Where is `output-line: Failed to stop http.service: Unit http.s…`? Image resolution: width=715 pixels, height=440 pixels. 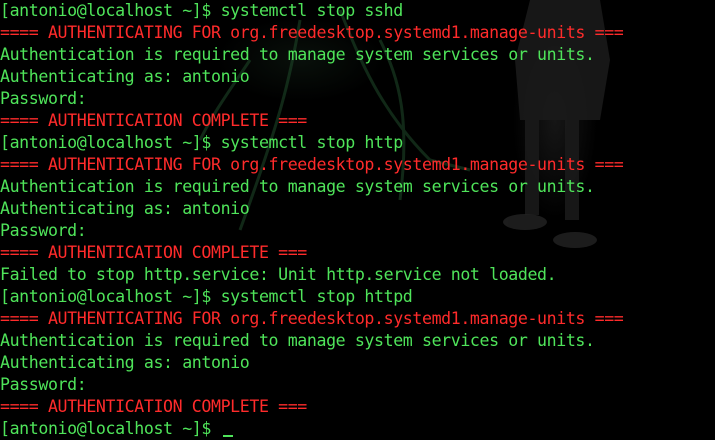
output-line: Failed to stop http.service: Unit http.s… is located at coordinates (278, 274).